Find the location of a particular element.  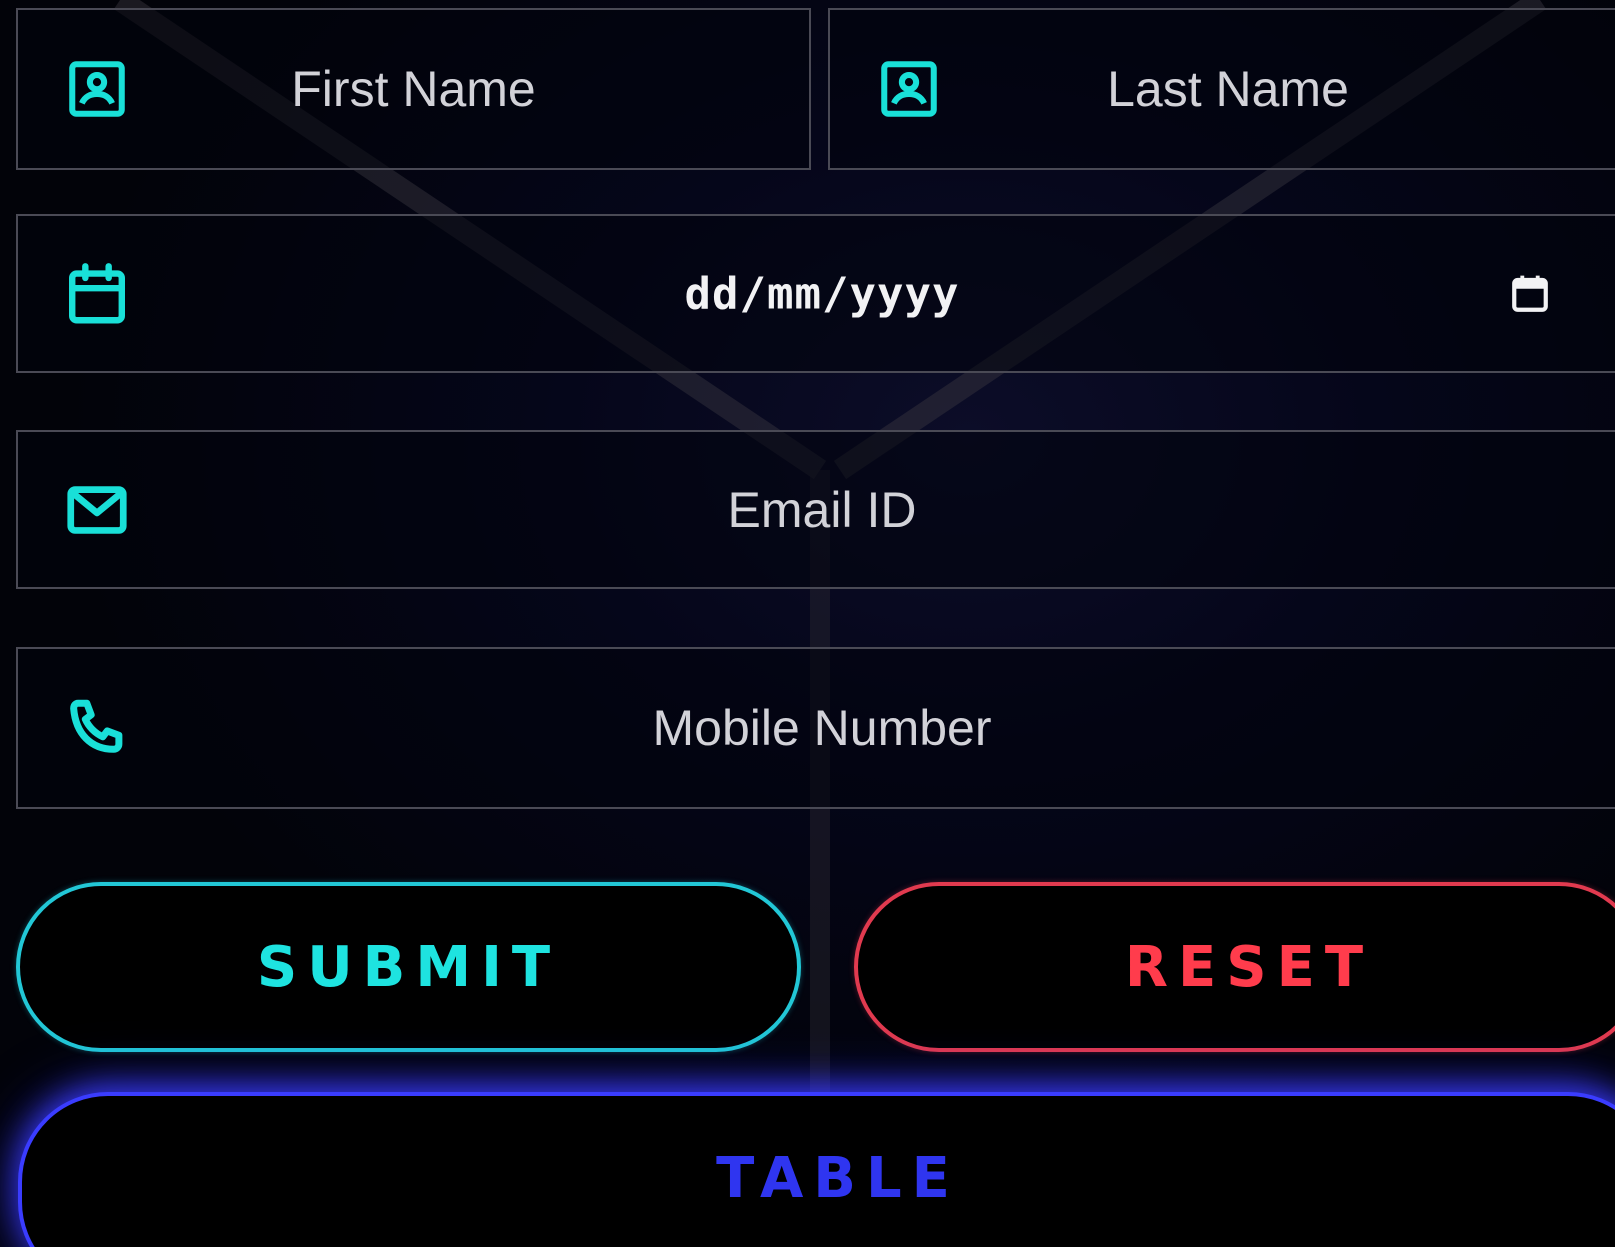

submit-button: SUBMIT is located at coordinates (408, 967).